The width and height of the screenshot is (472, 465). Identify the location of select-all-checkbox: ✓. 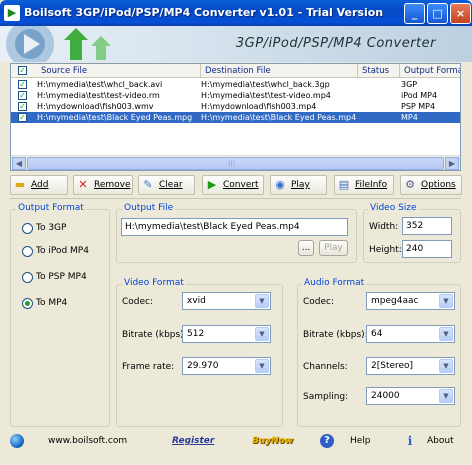
(22, 70).